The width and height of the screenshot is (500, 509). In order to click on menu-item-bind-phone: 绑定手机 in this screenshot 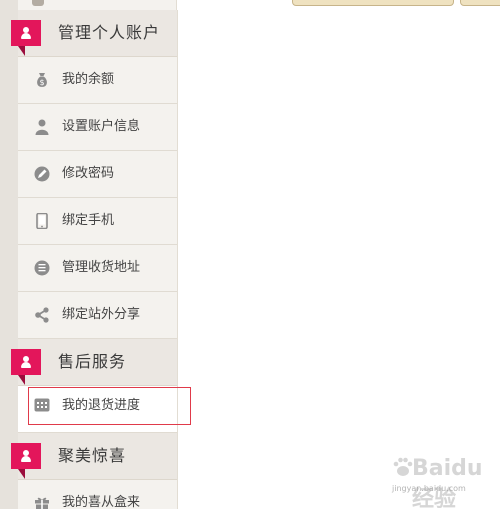, I will do `click(97, 221)`.